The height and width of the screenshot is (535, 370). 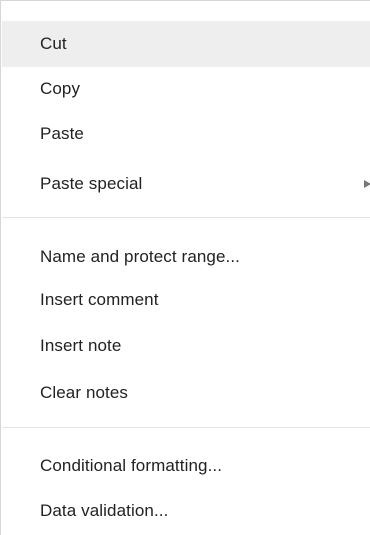 What do you see at coordinates (186, 44) in the screenshot?
I see `menu-item-cut: Cut` at bounding box center [186, 44].